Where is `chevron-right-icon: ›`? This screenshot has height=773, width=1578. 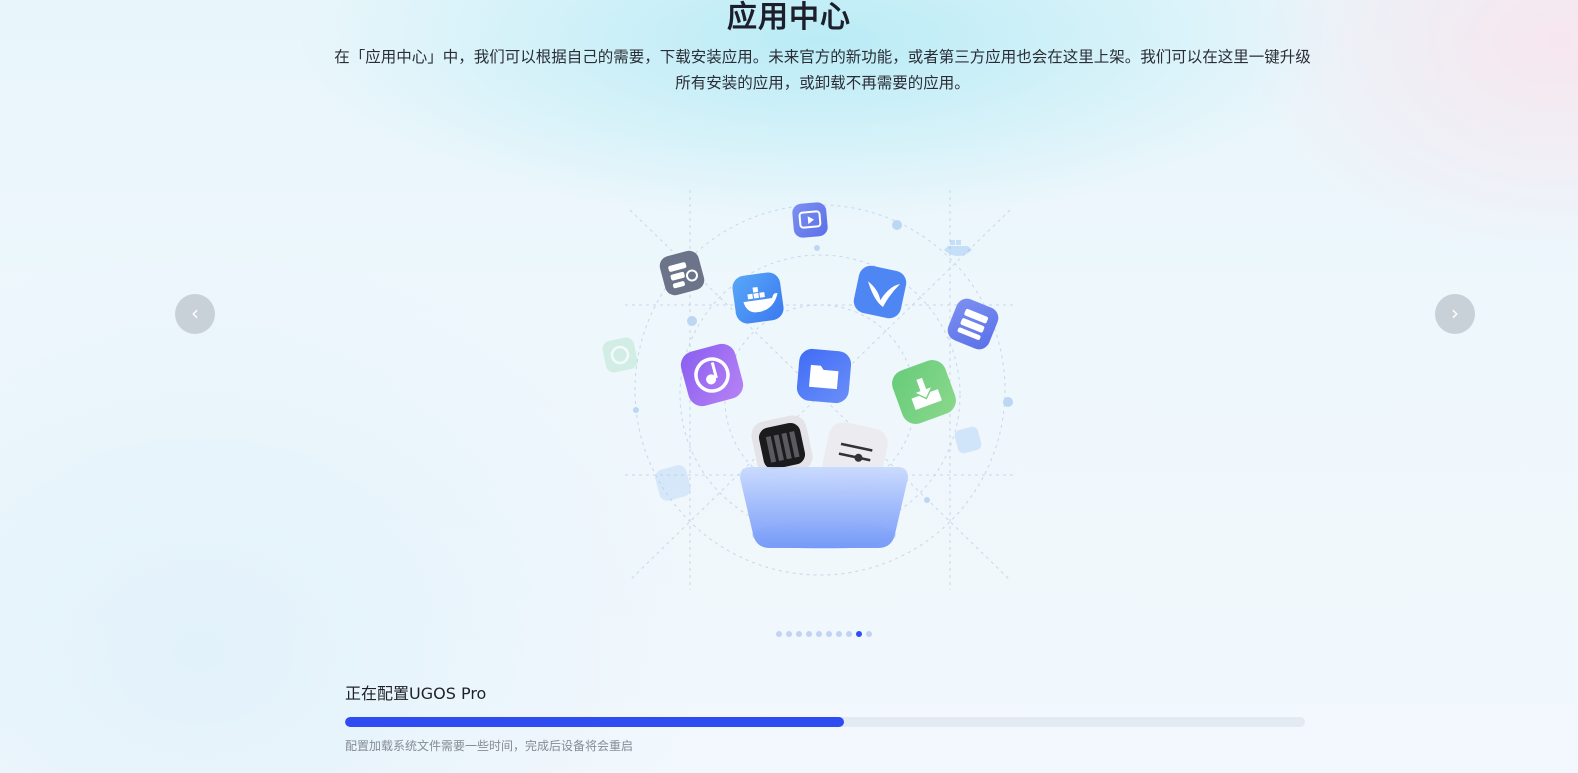
chevron-right-icon: › is located at coordinates (1455, 313).